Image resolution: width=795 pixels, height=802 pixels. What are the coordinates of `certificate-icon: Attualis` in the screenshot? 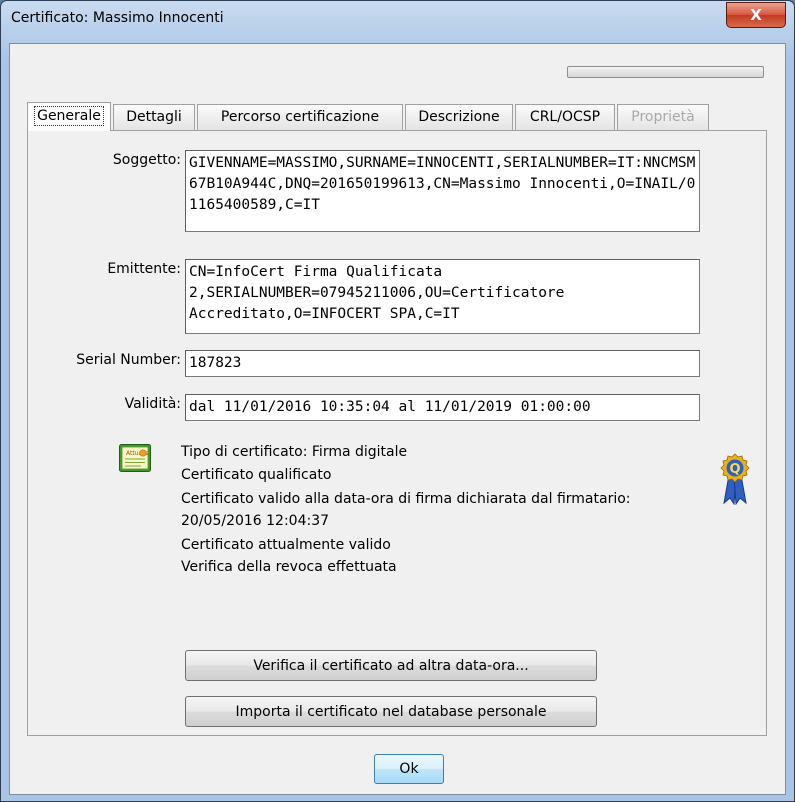 It's located at (135, 458).